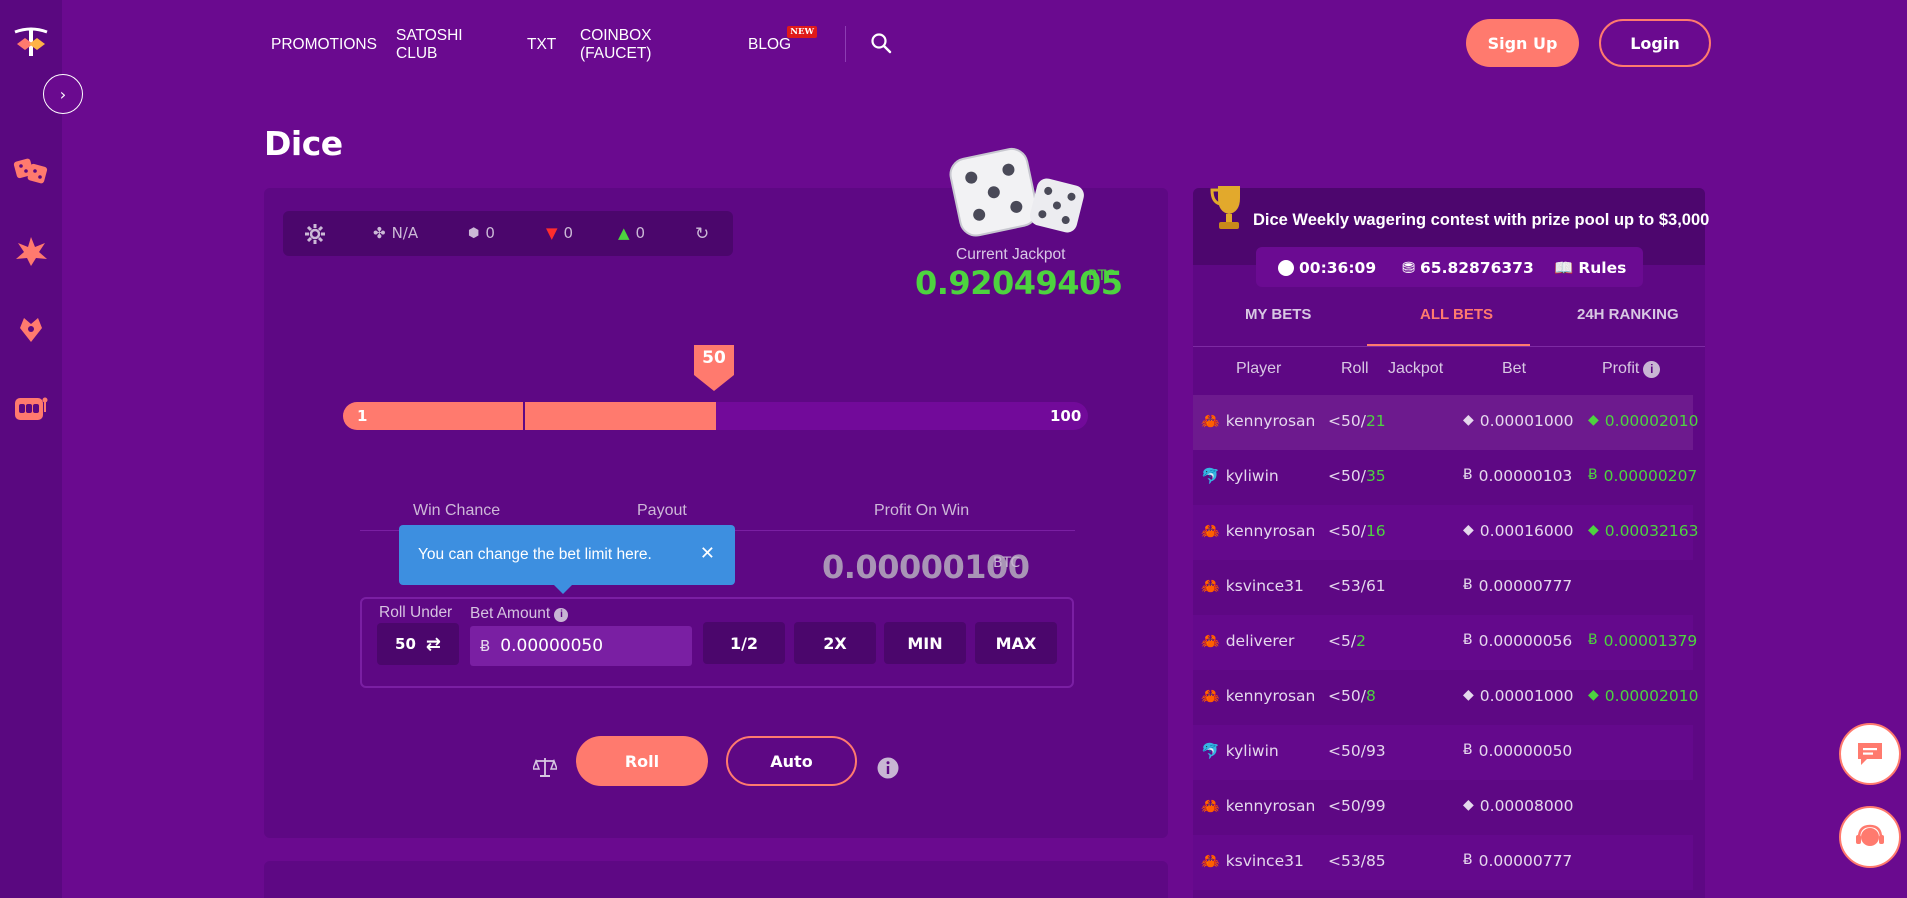 Image resolution: width=1907 pixels, height=898 pixels. I want to click on profit-on-win-unit: BTC, so click(1007, 563).